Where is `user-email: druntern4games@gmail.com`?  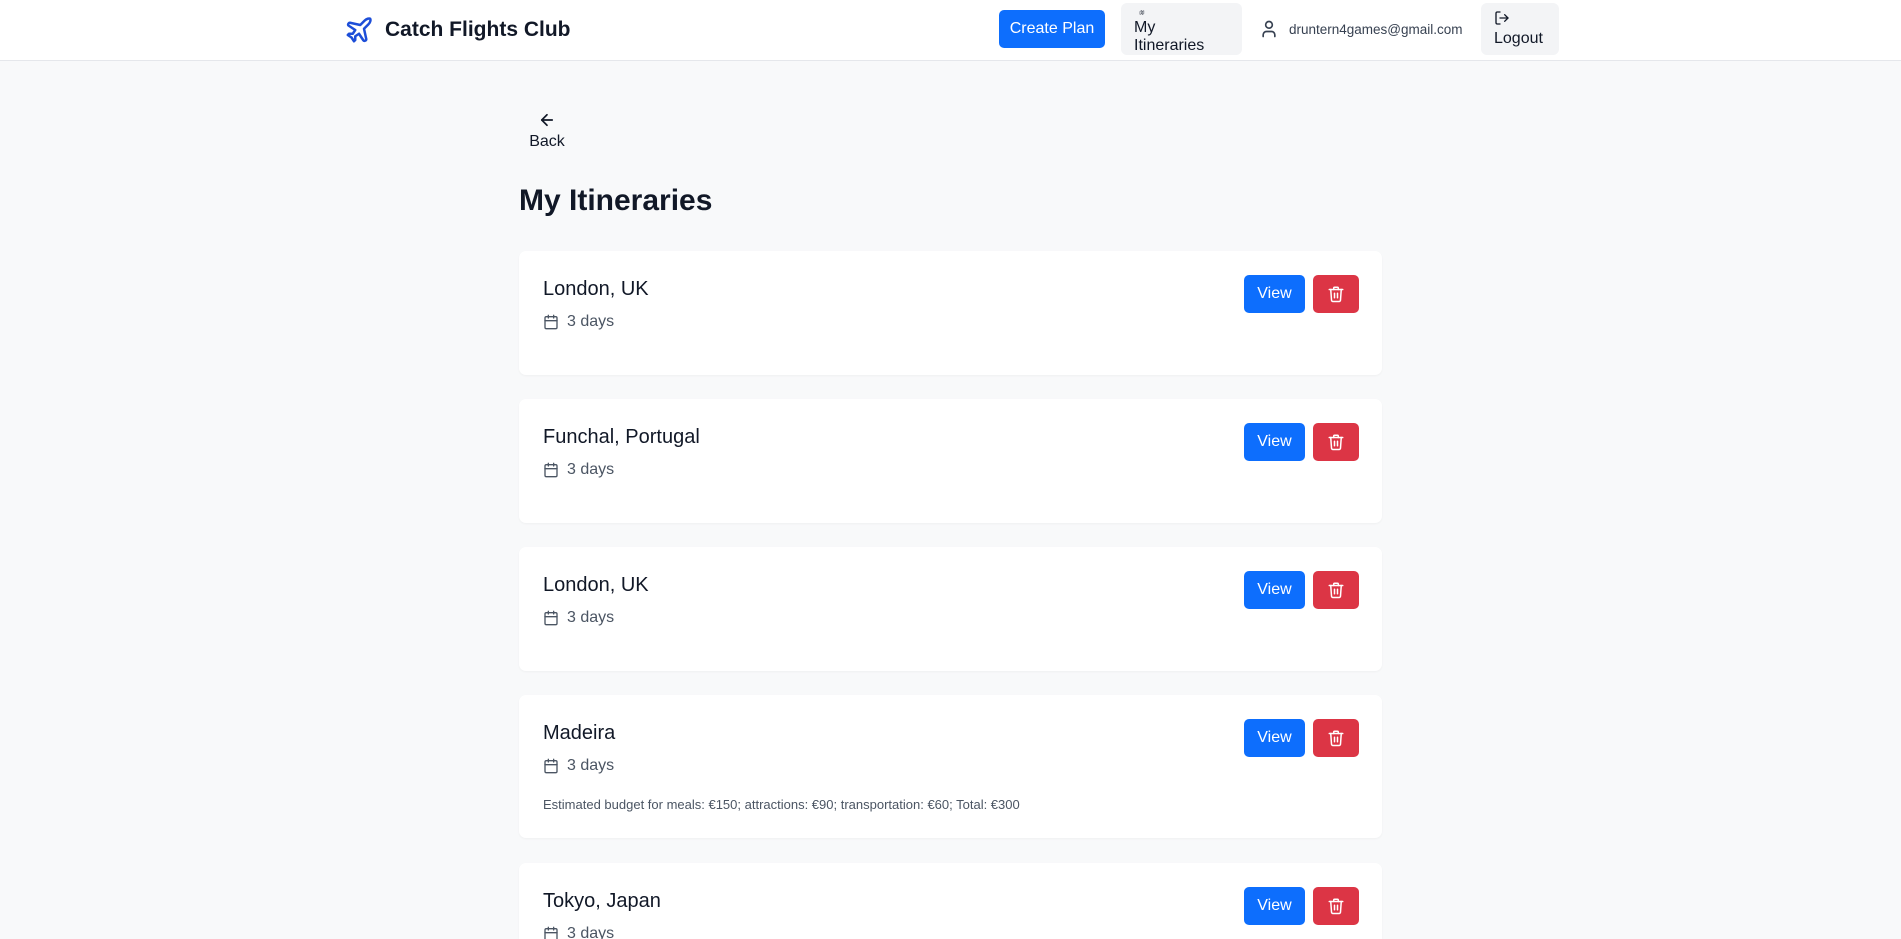 user-email: druntern4games@gmail.com is located at coordinates (1376, 29).